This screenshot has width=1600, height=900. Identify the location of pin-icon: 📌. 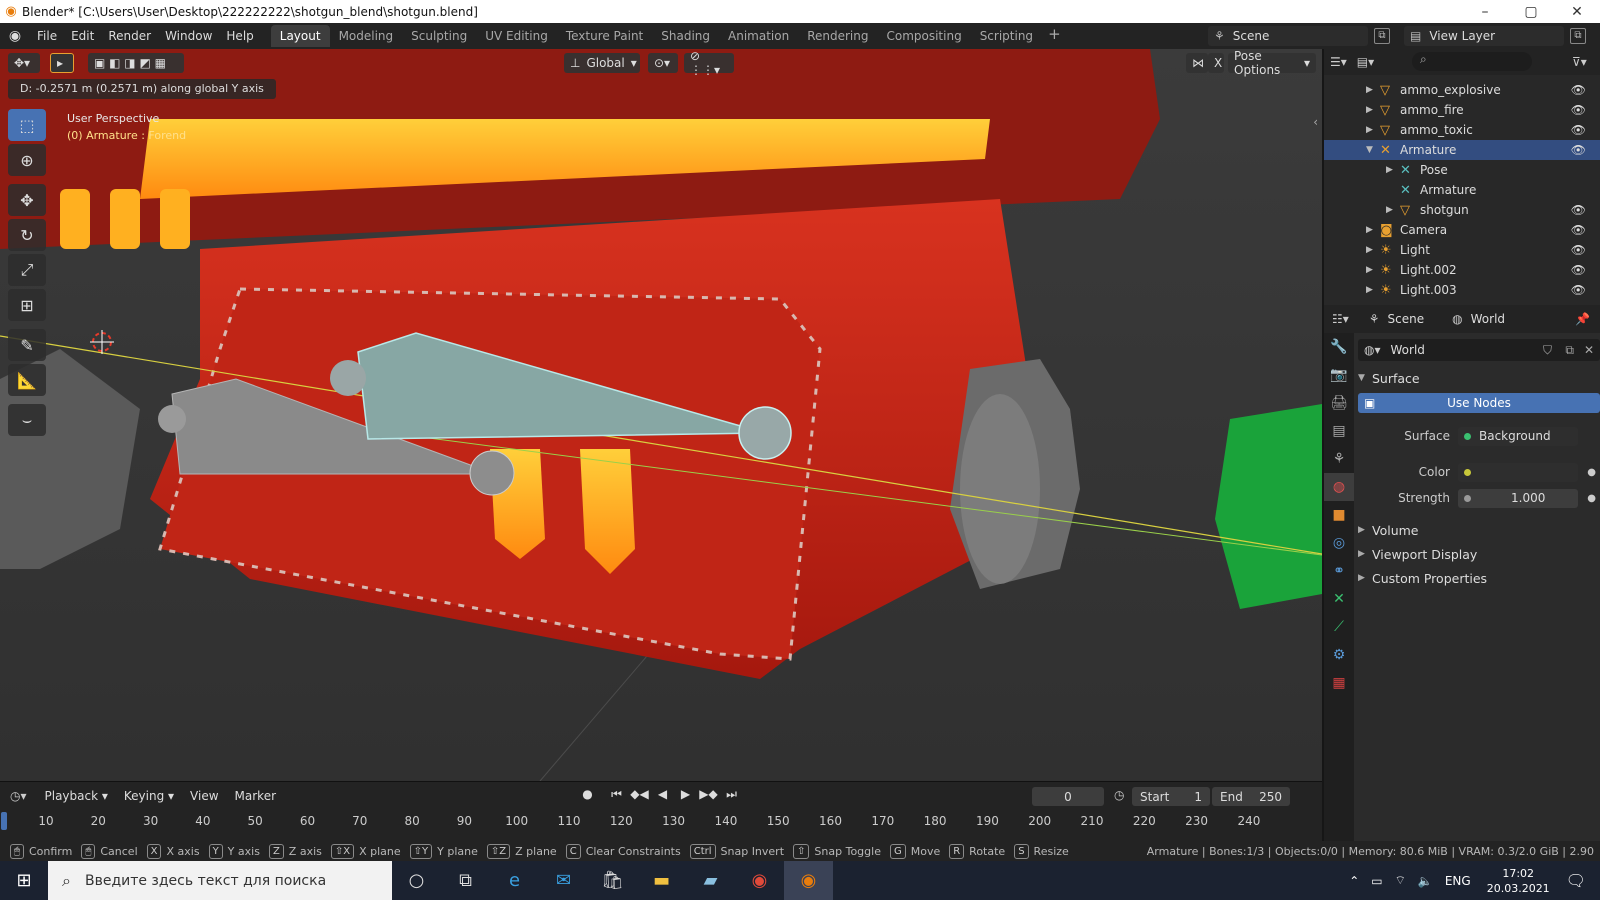
(1582, 319).